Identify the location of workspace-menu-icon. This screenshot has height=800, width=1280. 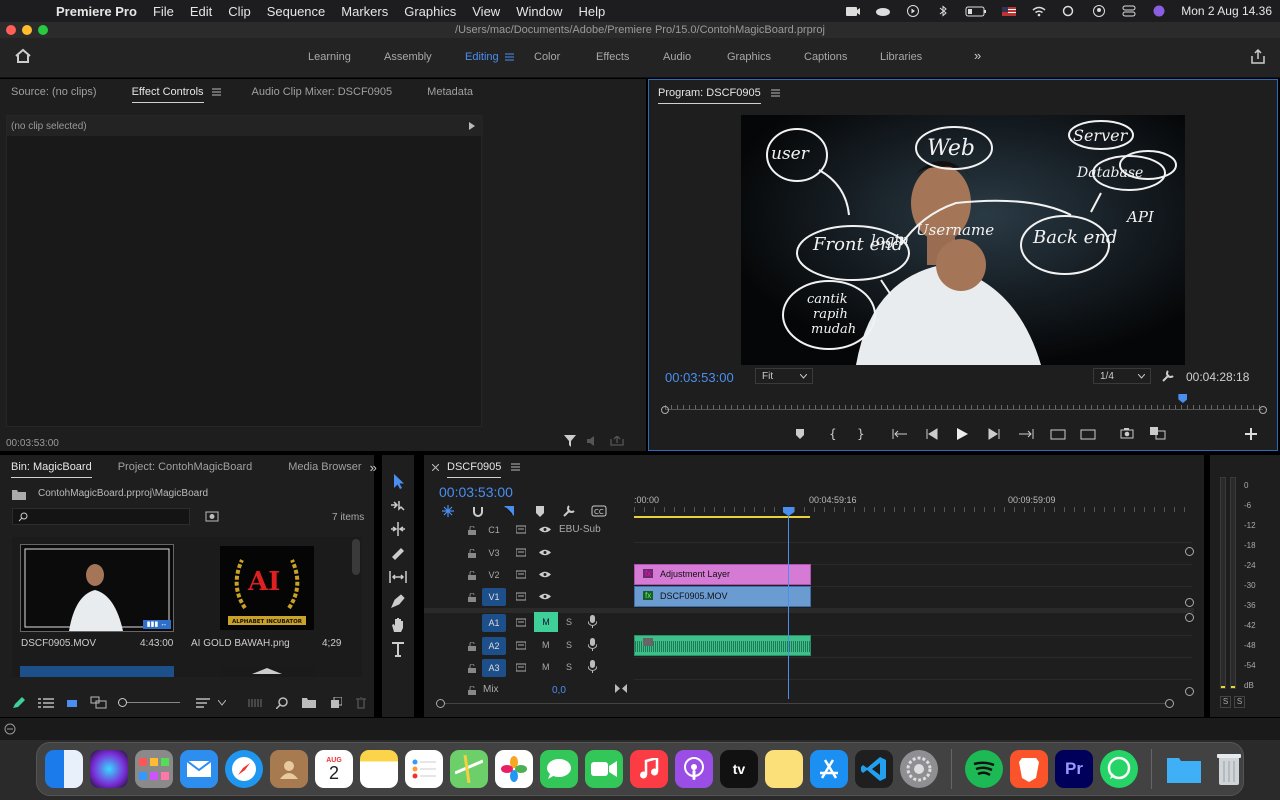
(509, 57).